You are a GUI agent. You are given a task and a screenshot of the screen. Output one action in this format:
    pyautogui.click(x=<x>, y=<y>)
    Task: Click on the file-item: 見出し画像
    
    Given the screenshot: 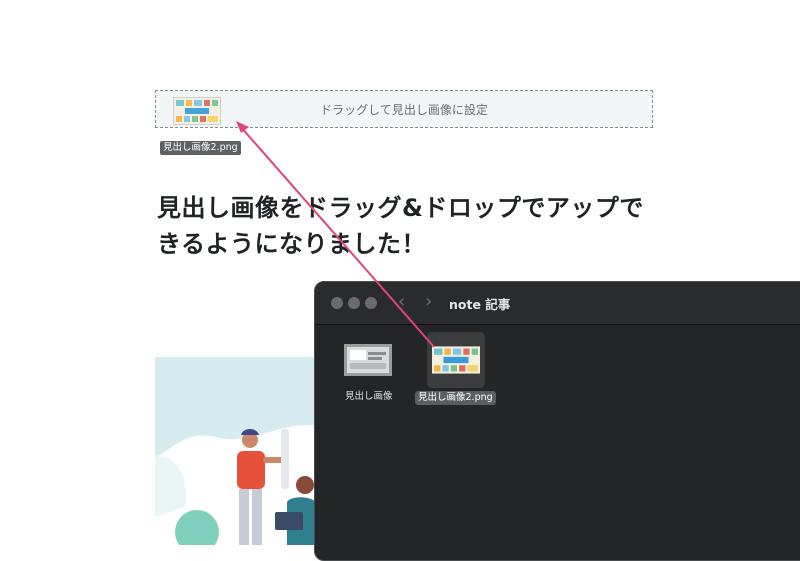 What is the action you would take?
    pyautogui.click(x=371, y=372)
    